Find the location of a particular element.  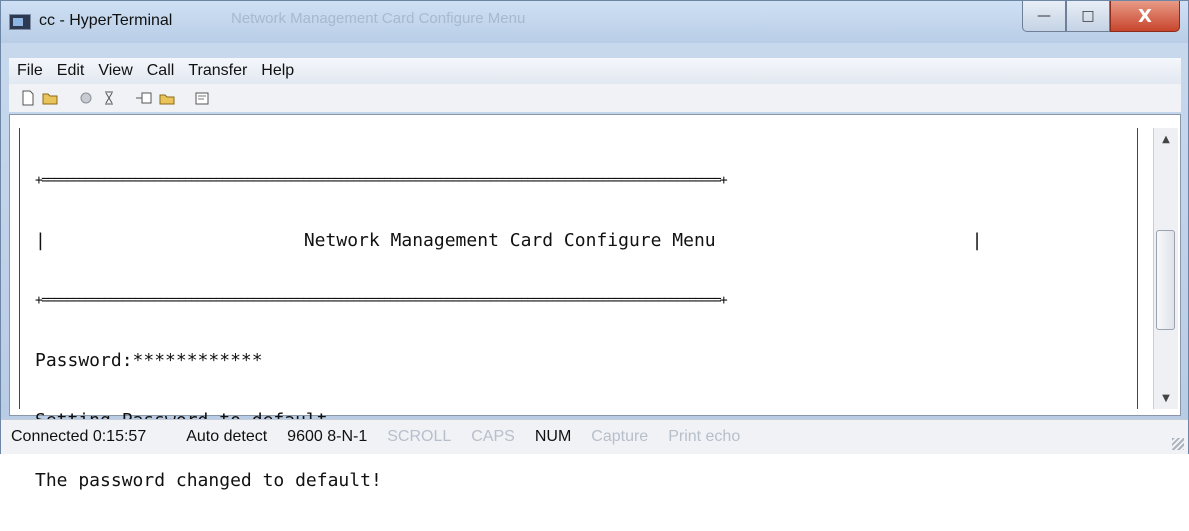

scroll-down-button: ▼ is located at coordinates (1166, 398).